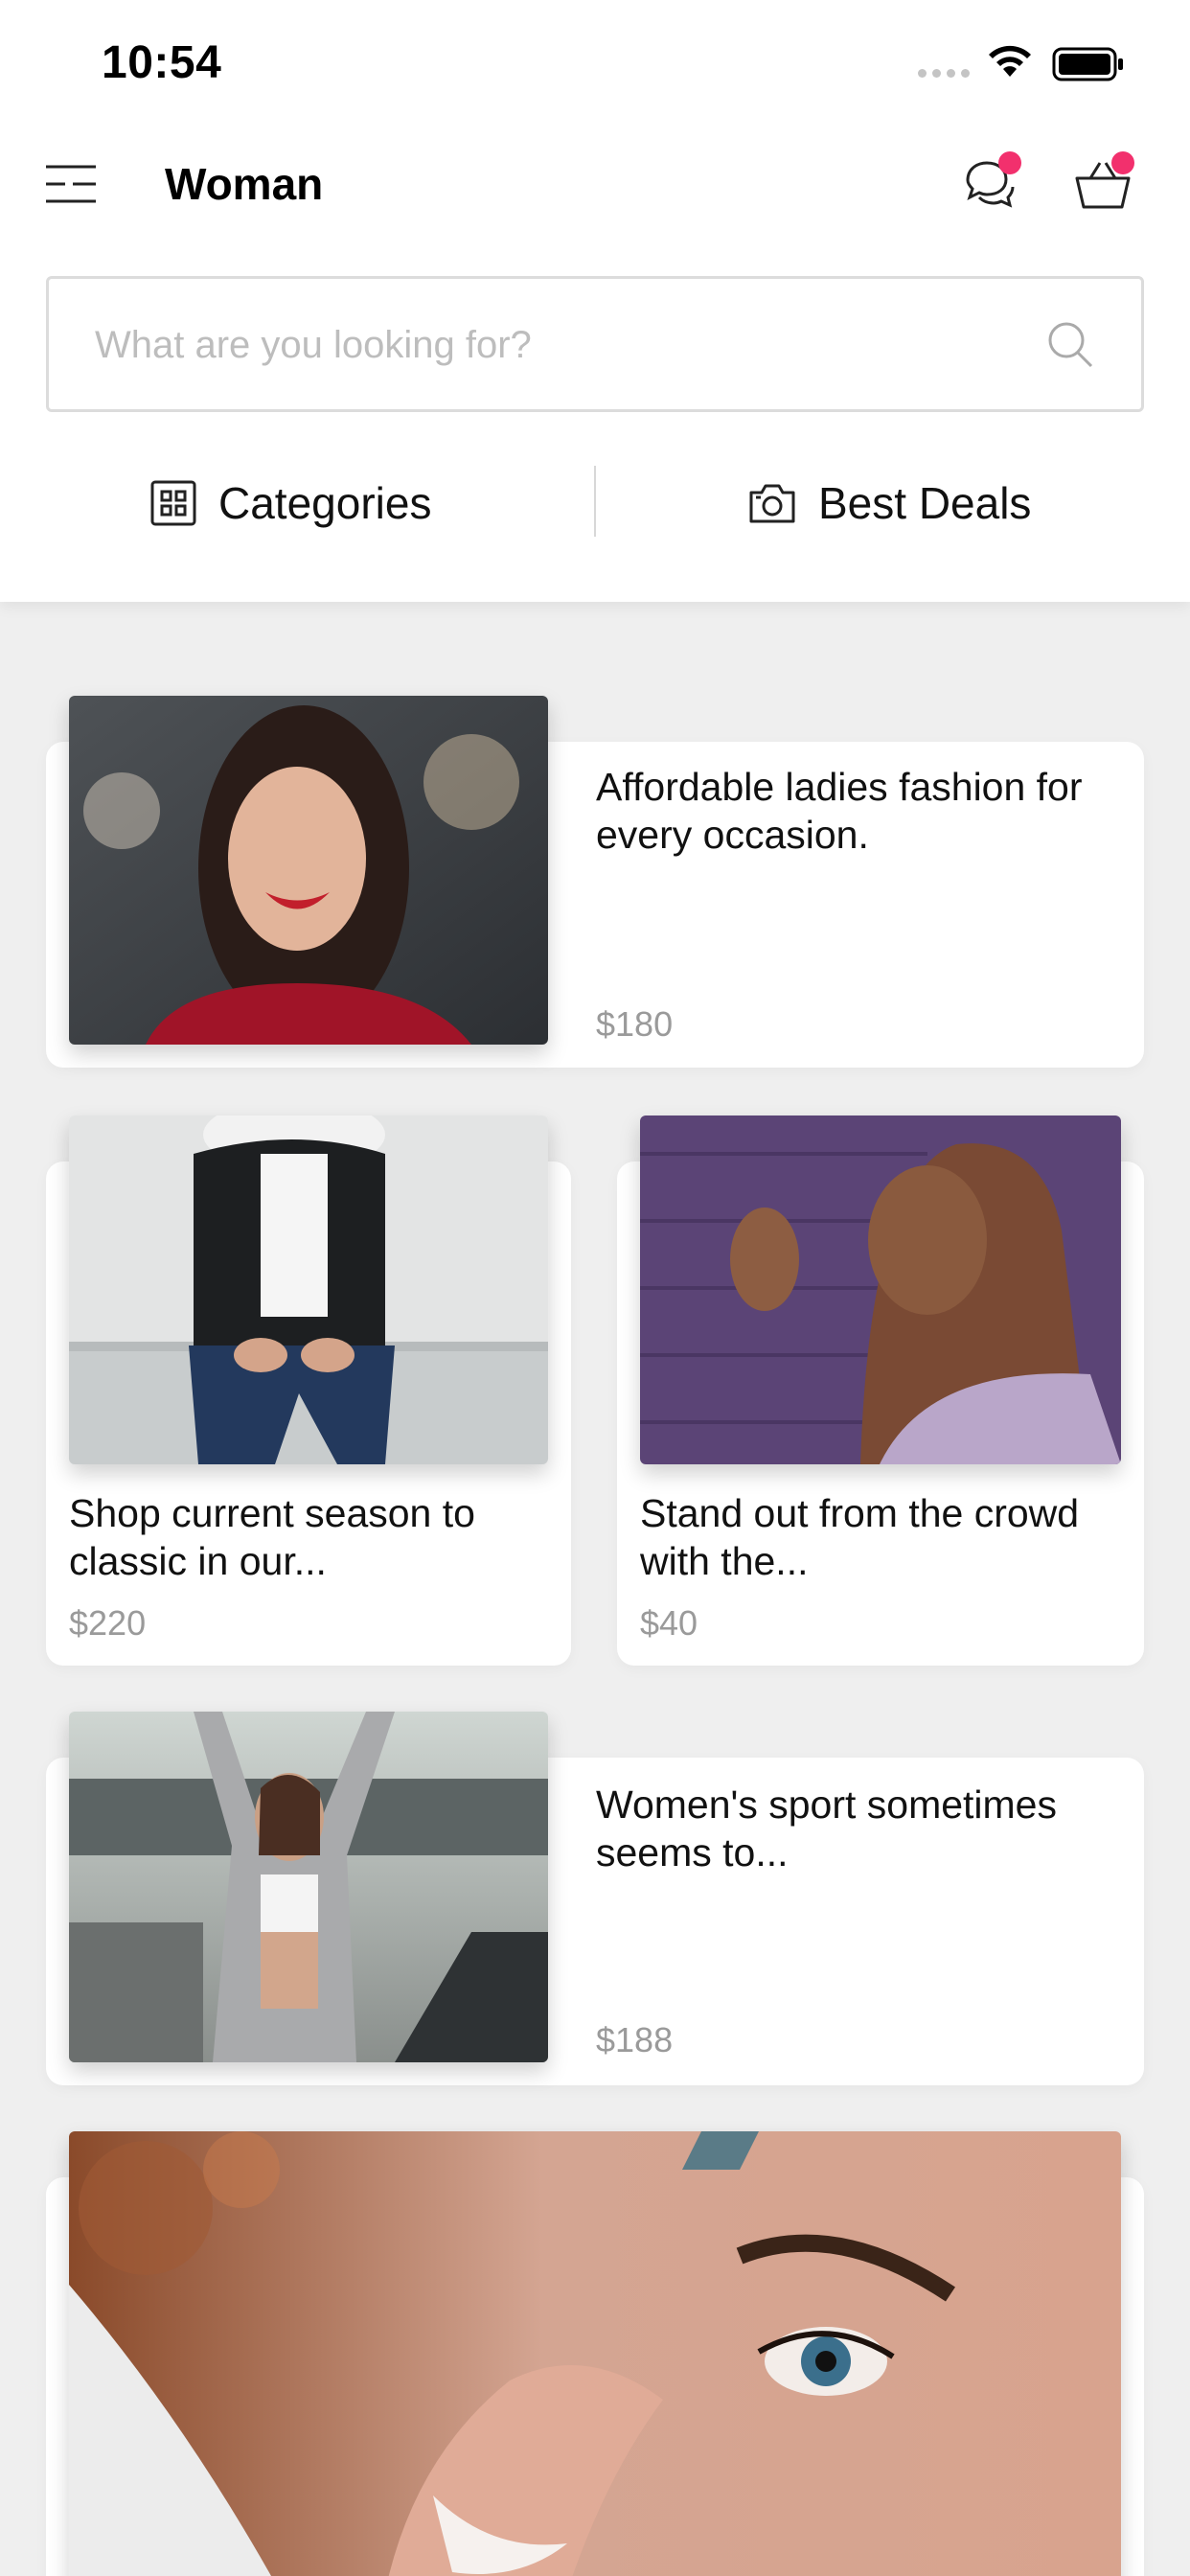  I want to click on cart-notification-badge, so click(1123, 162).